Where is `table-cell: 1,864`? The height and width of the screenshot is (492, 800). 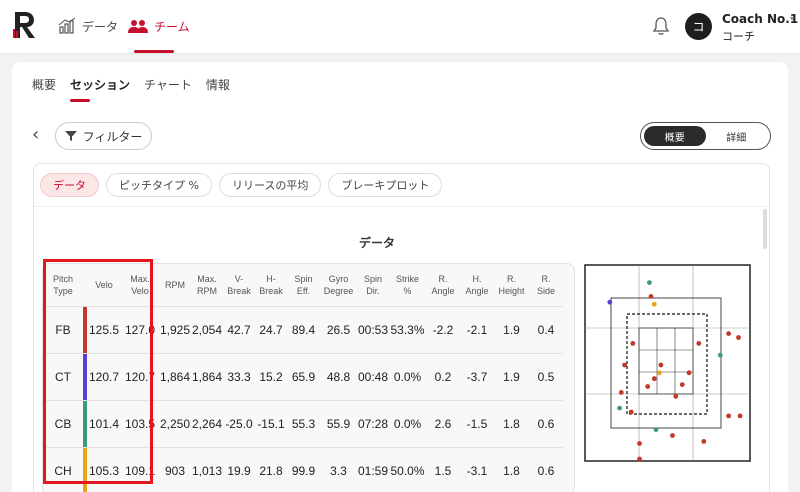
table-cell: 1,864 is located at coordinates (207, 377).